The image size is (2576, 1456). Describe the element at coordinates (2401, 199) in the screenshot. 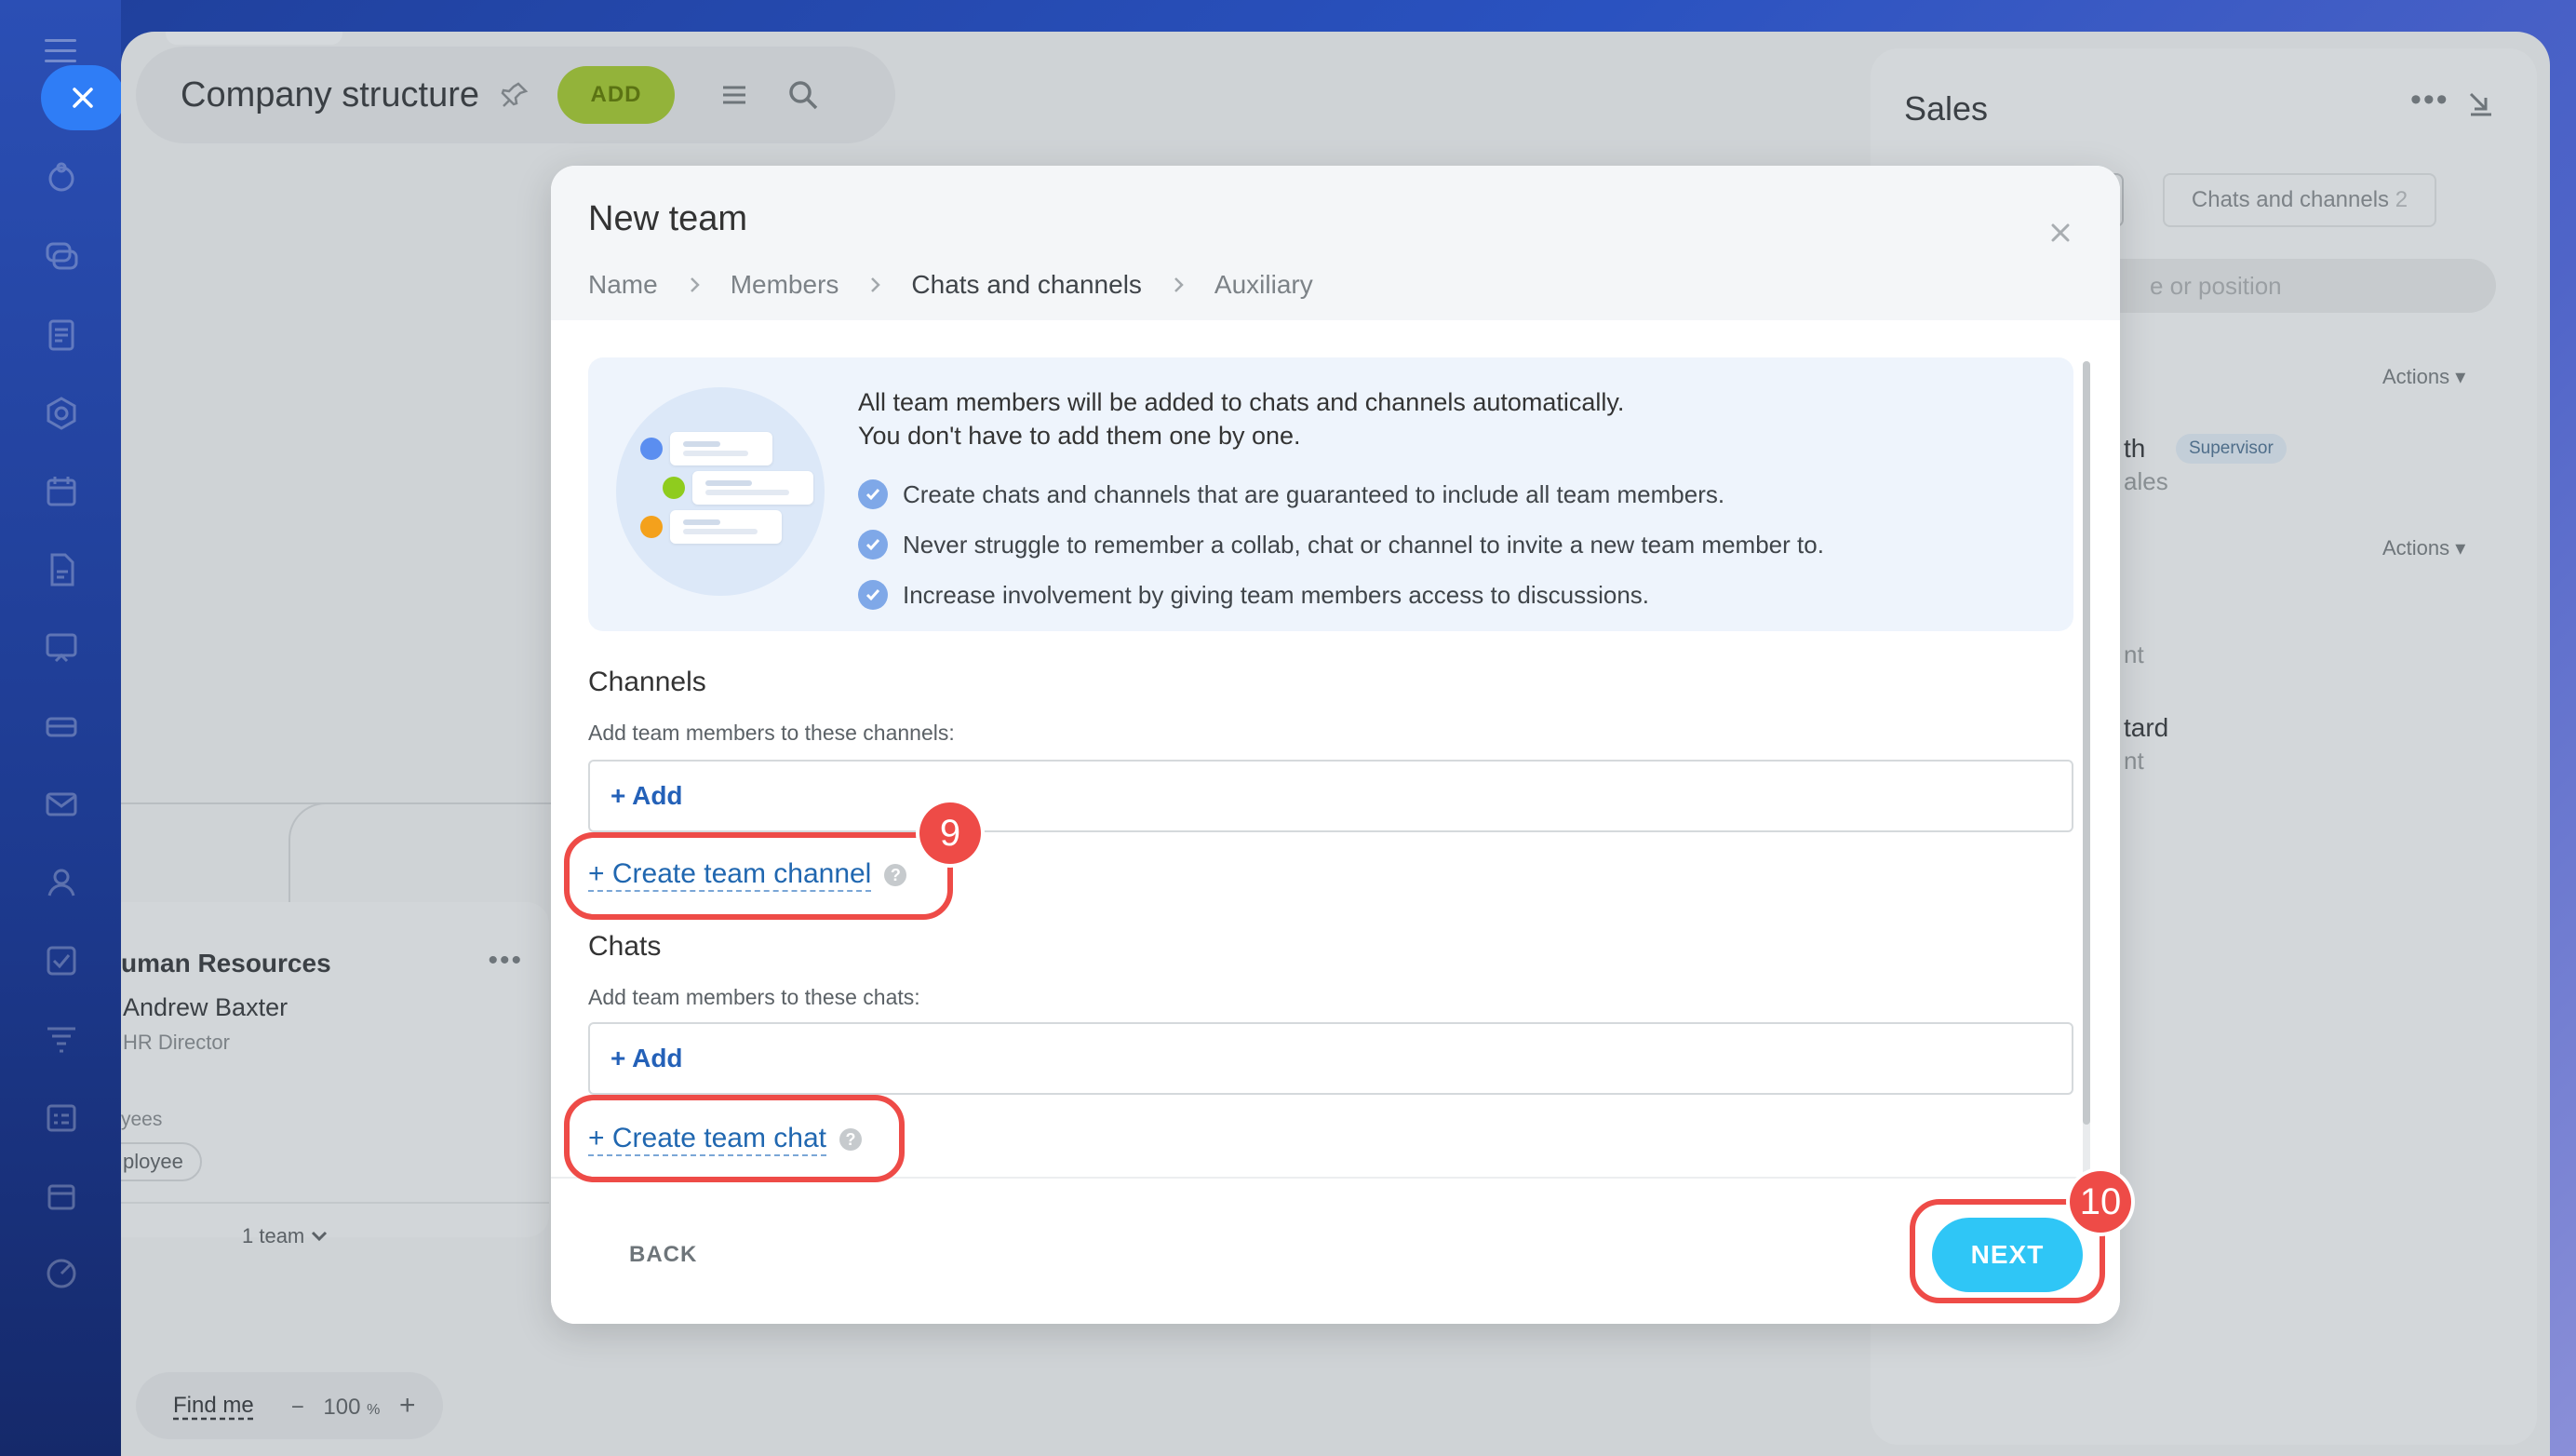

I see `tab-count: 2` at that location.